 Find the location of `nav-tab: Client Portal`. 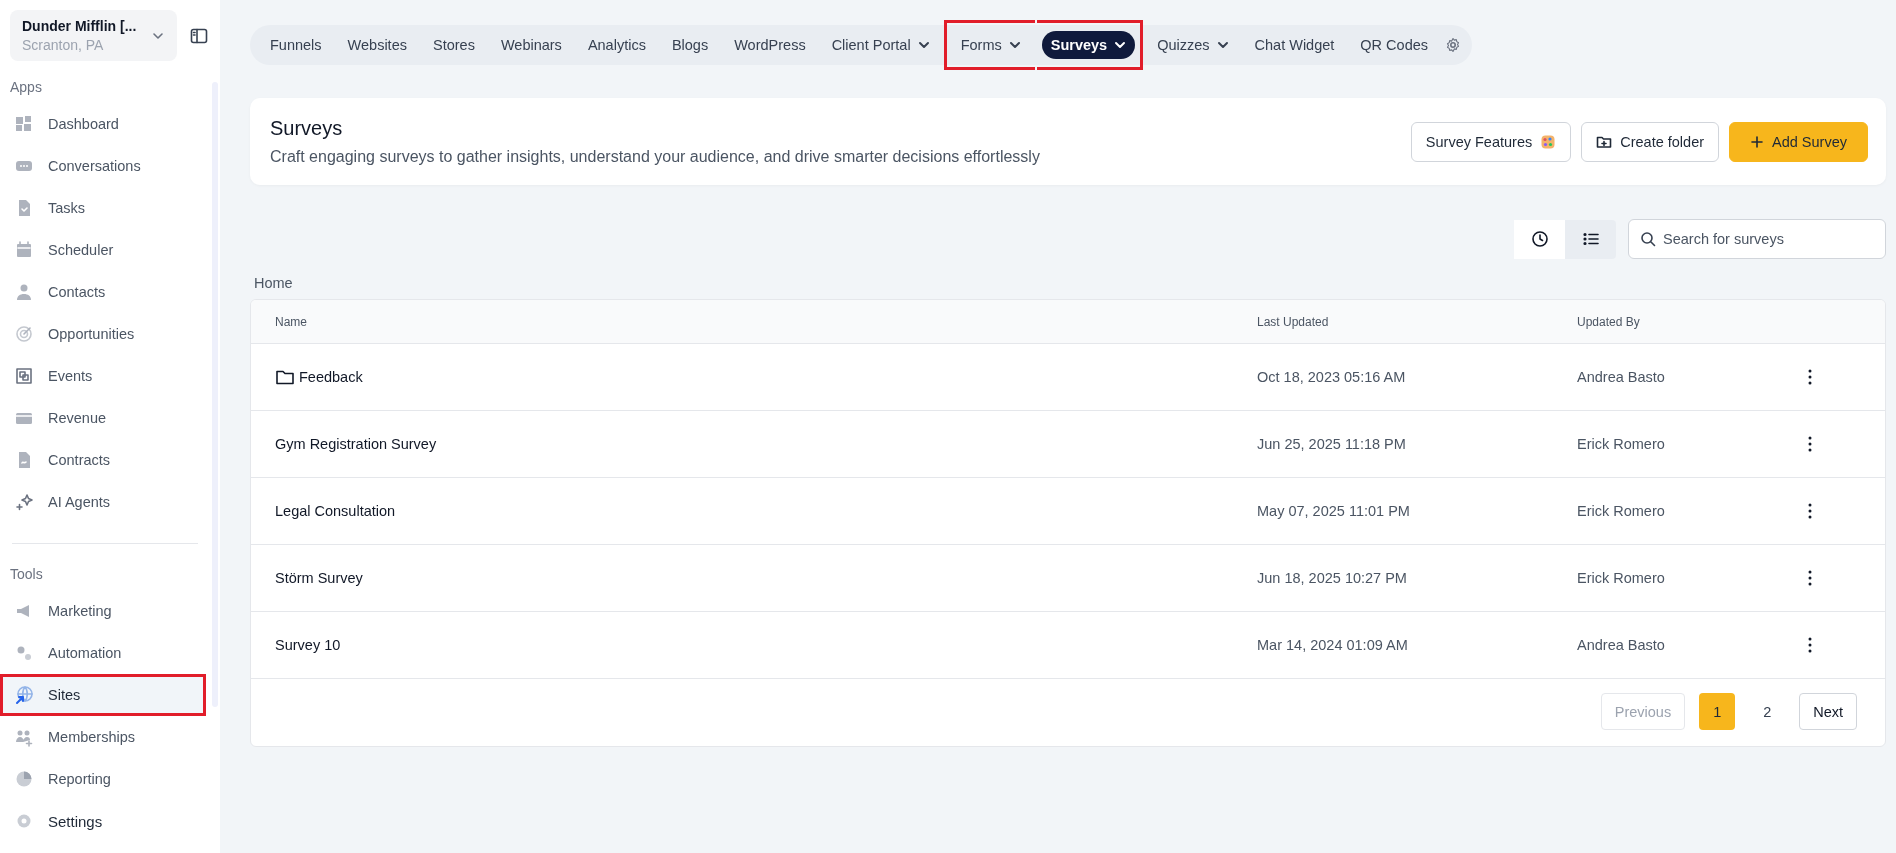

nav-tab: Client Portal is located at coordinates (880, 45).